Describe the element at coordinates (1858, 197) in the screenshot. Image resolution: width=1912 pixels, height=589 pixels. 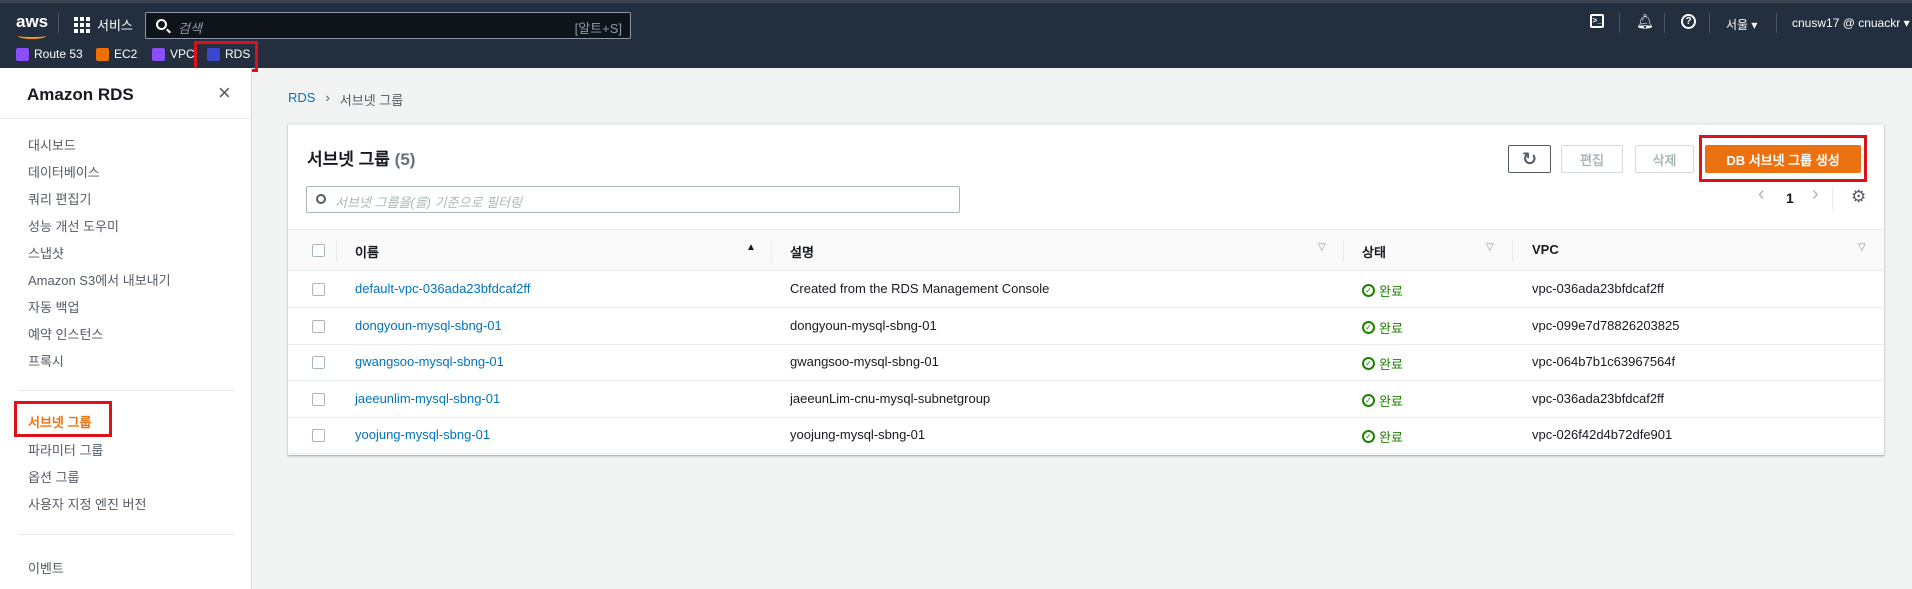
I see `settings-gear-icon: ⚙` at that location.